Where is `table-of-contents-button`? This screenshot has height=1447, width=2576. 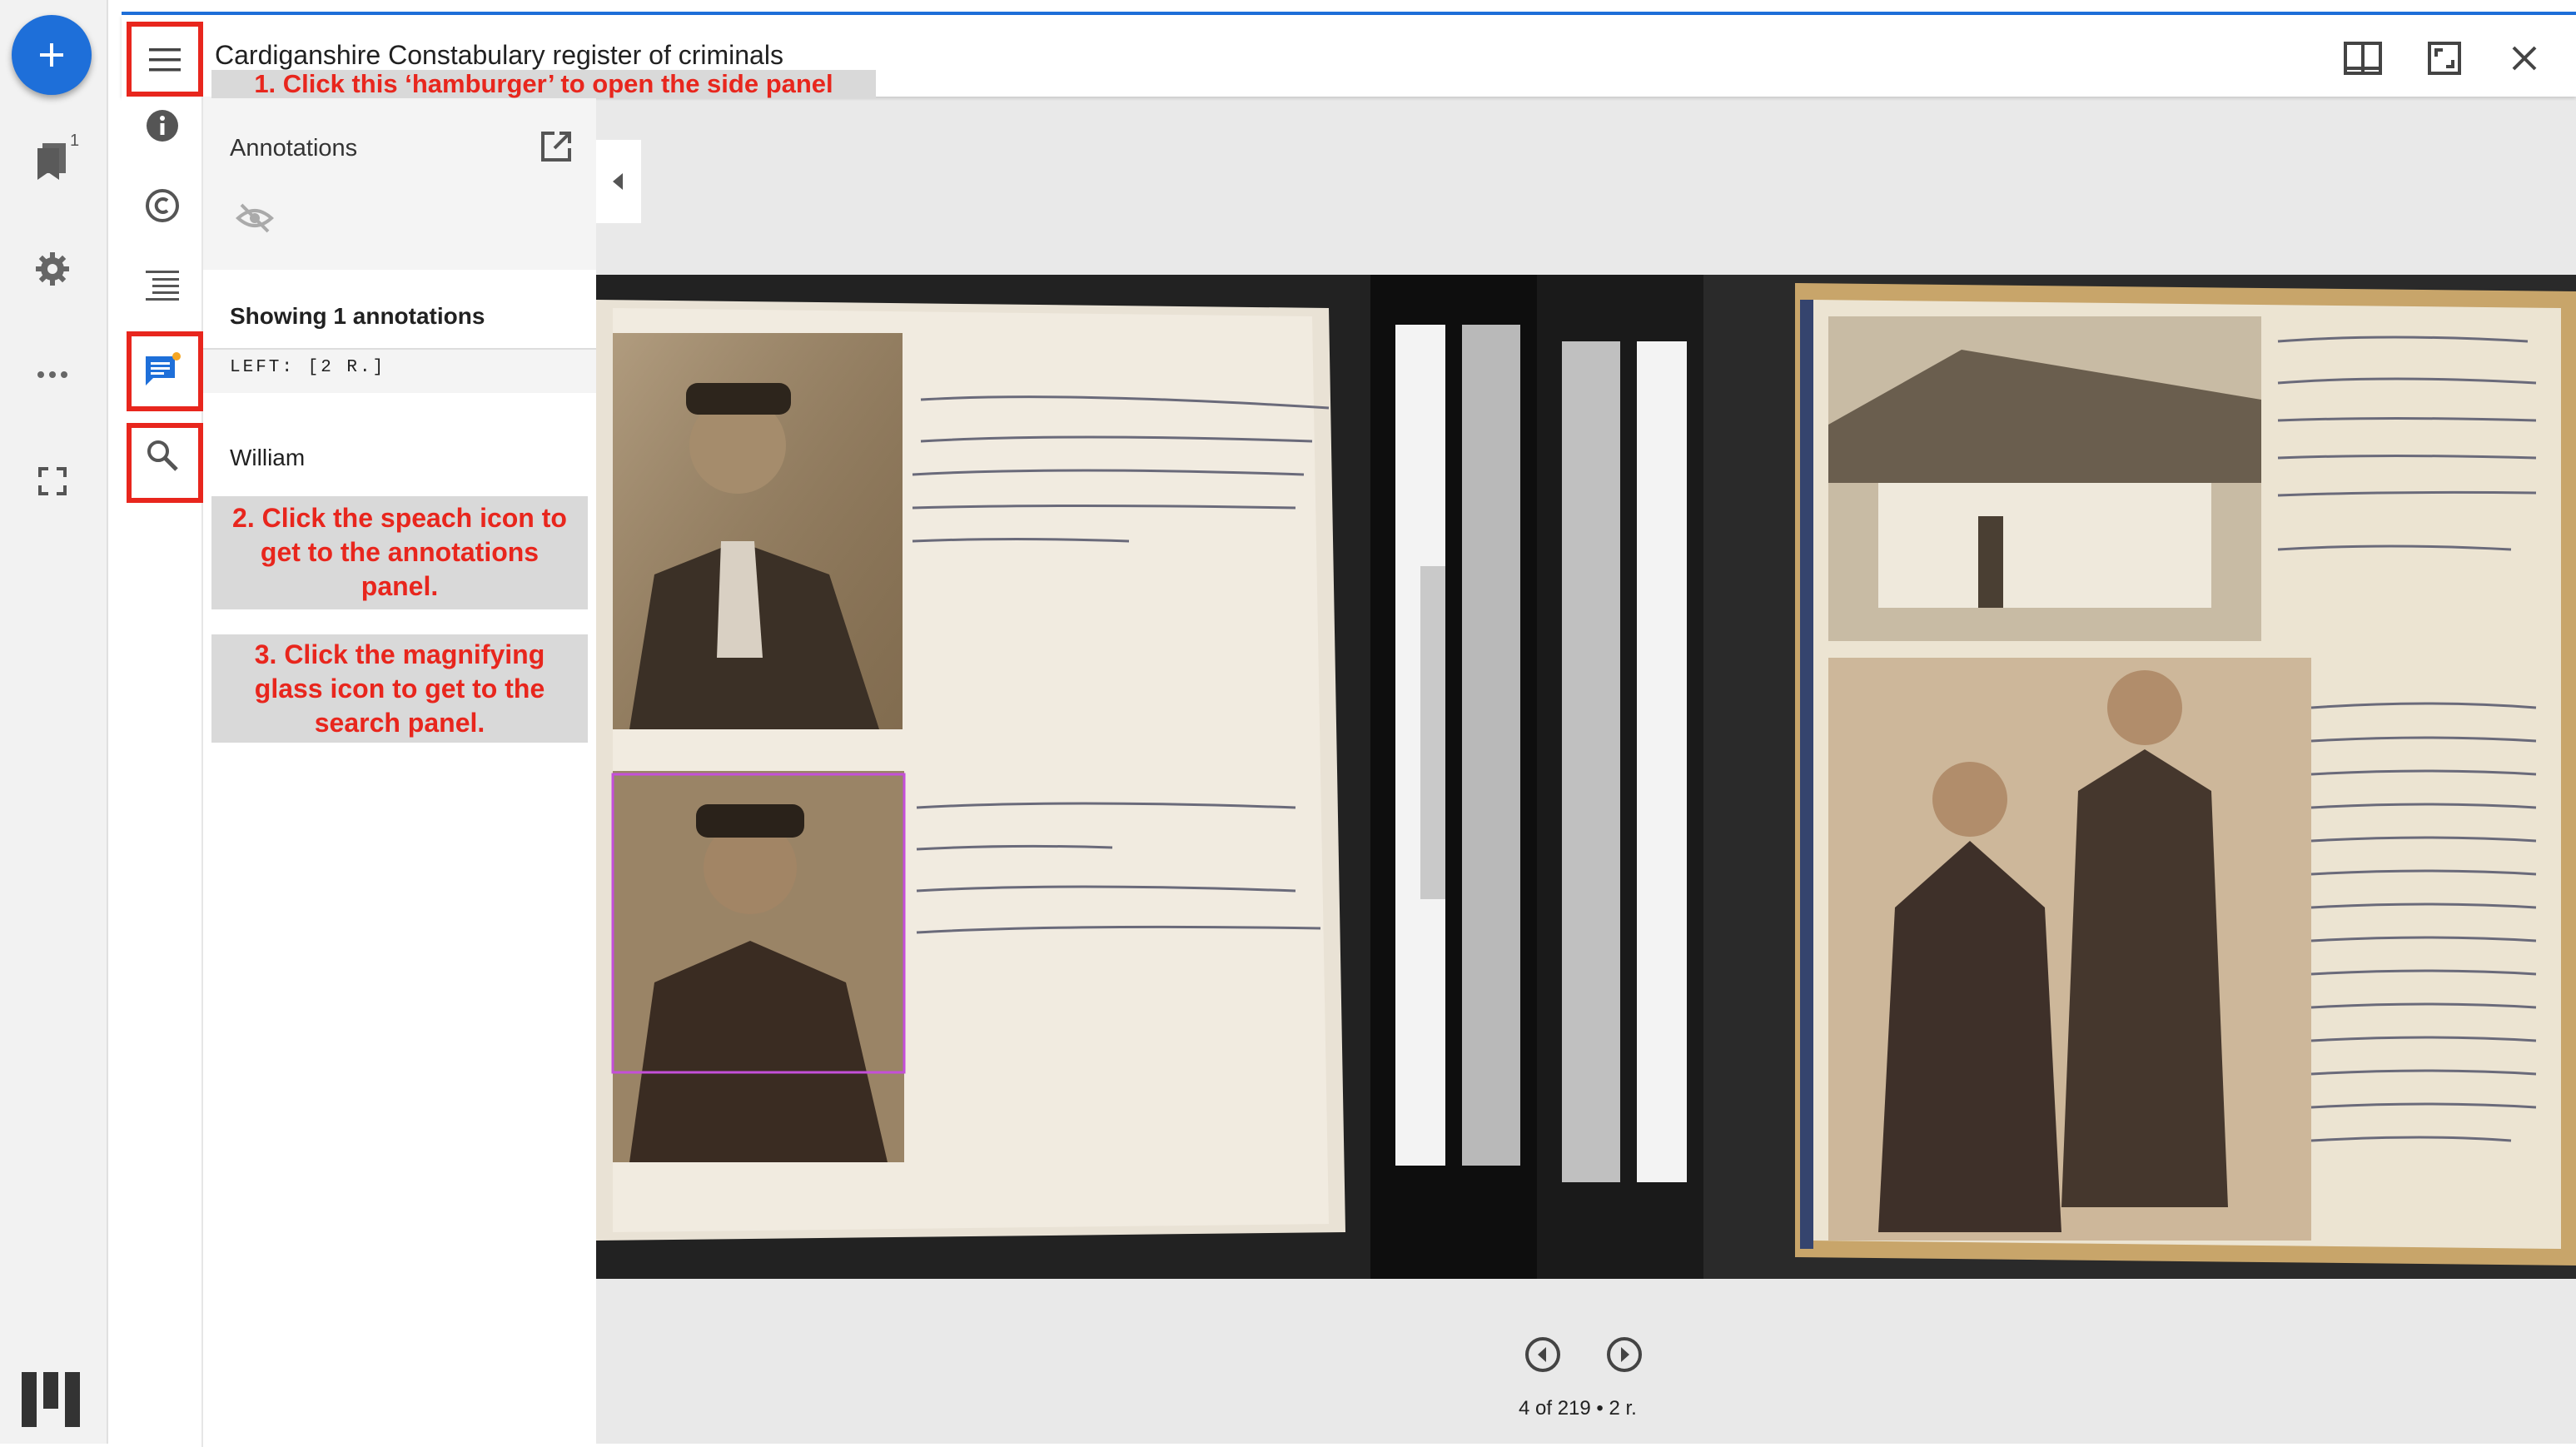
table-of-contents-button is located at coordinates (162, 285).